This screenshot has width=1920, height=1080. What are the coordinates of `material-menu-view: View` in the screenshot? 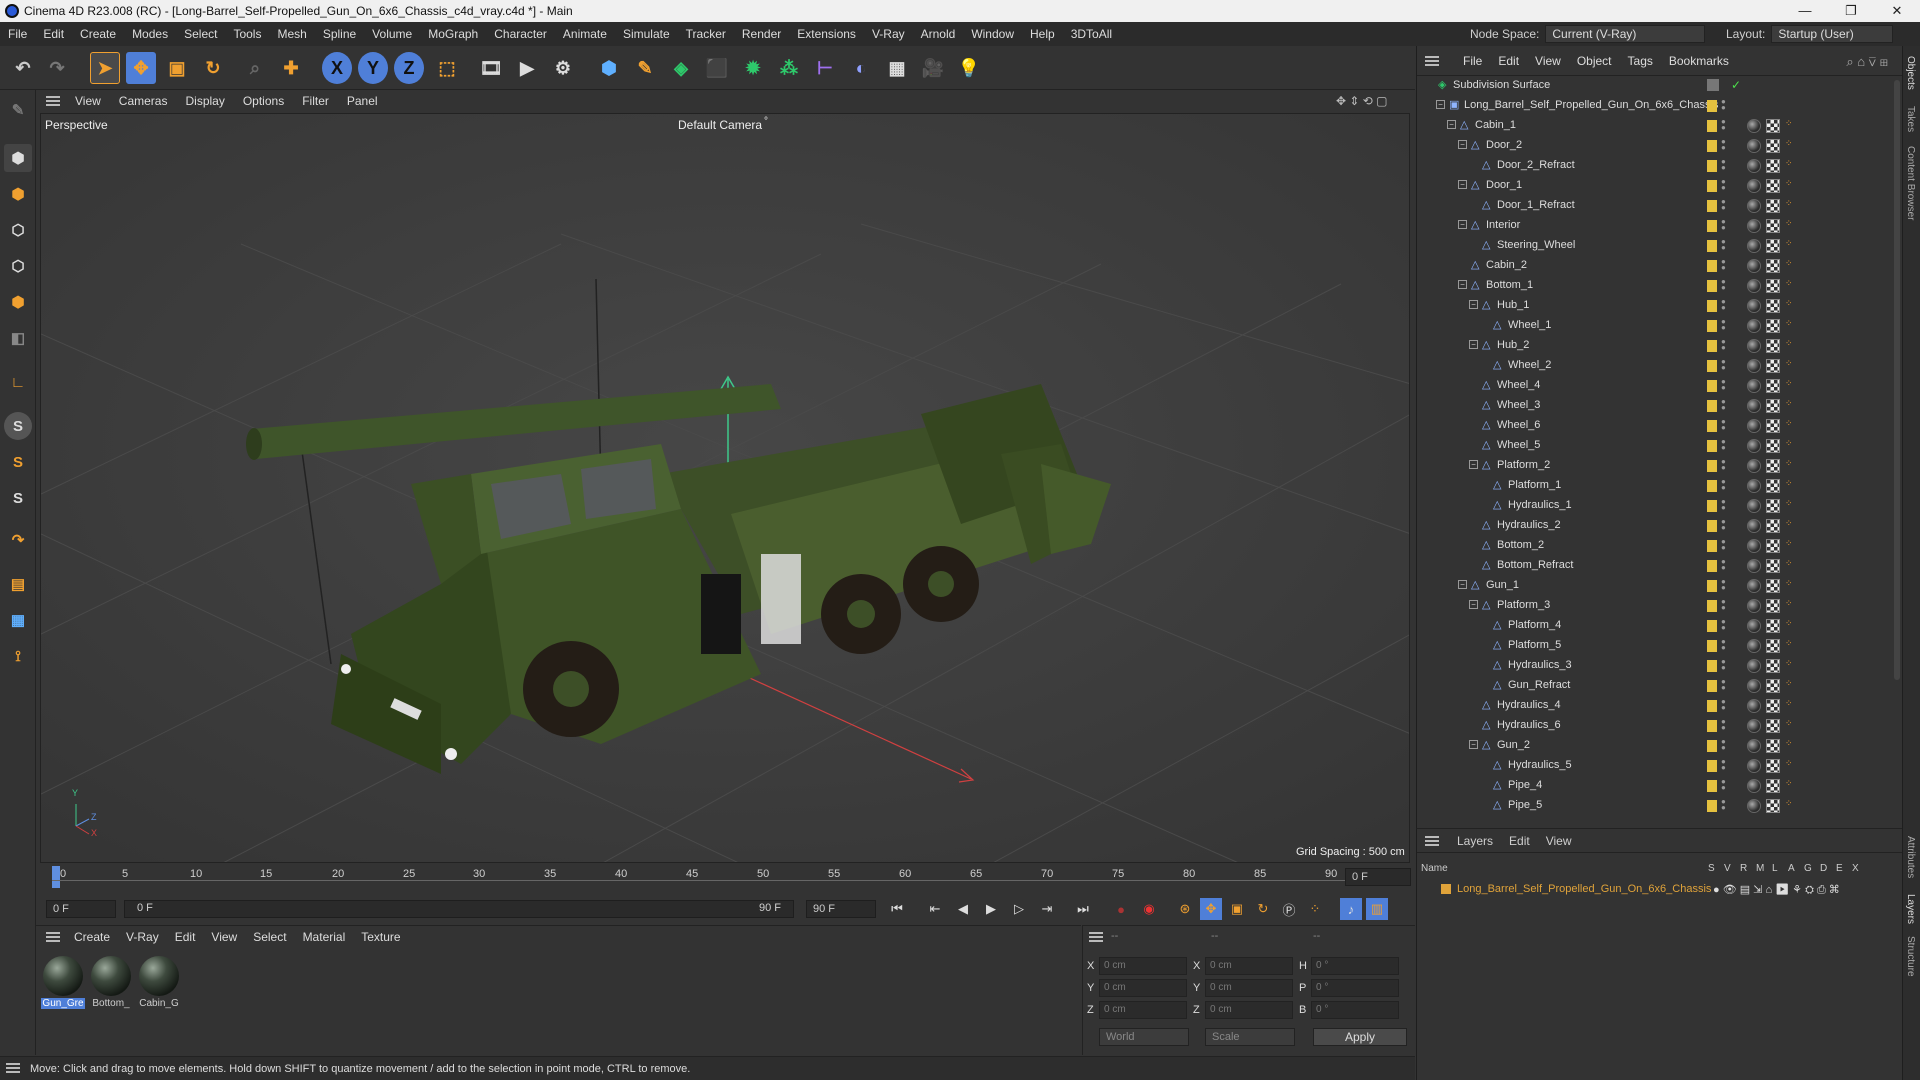 It's located at (224, 937).